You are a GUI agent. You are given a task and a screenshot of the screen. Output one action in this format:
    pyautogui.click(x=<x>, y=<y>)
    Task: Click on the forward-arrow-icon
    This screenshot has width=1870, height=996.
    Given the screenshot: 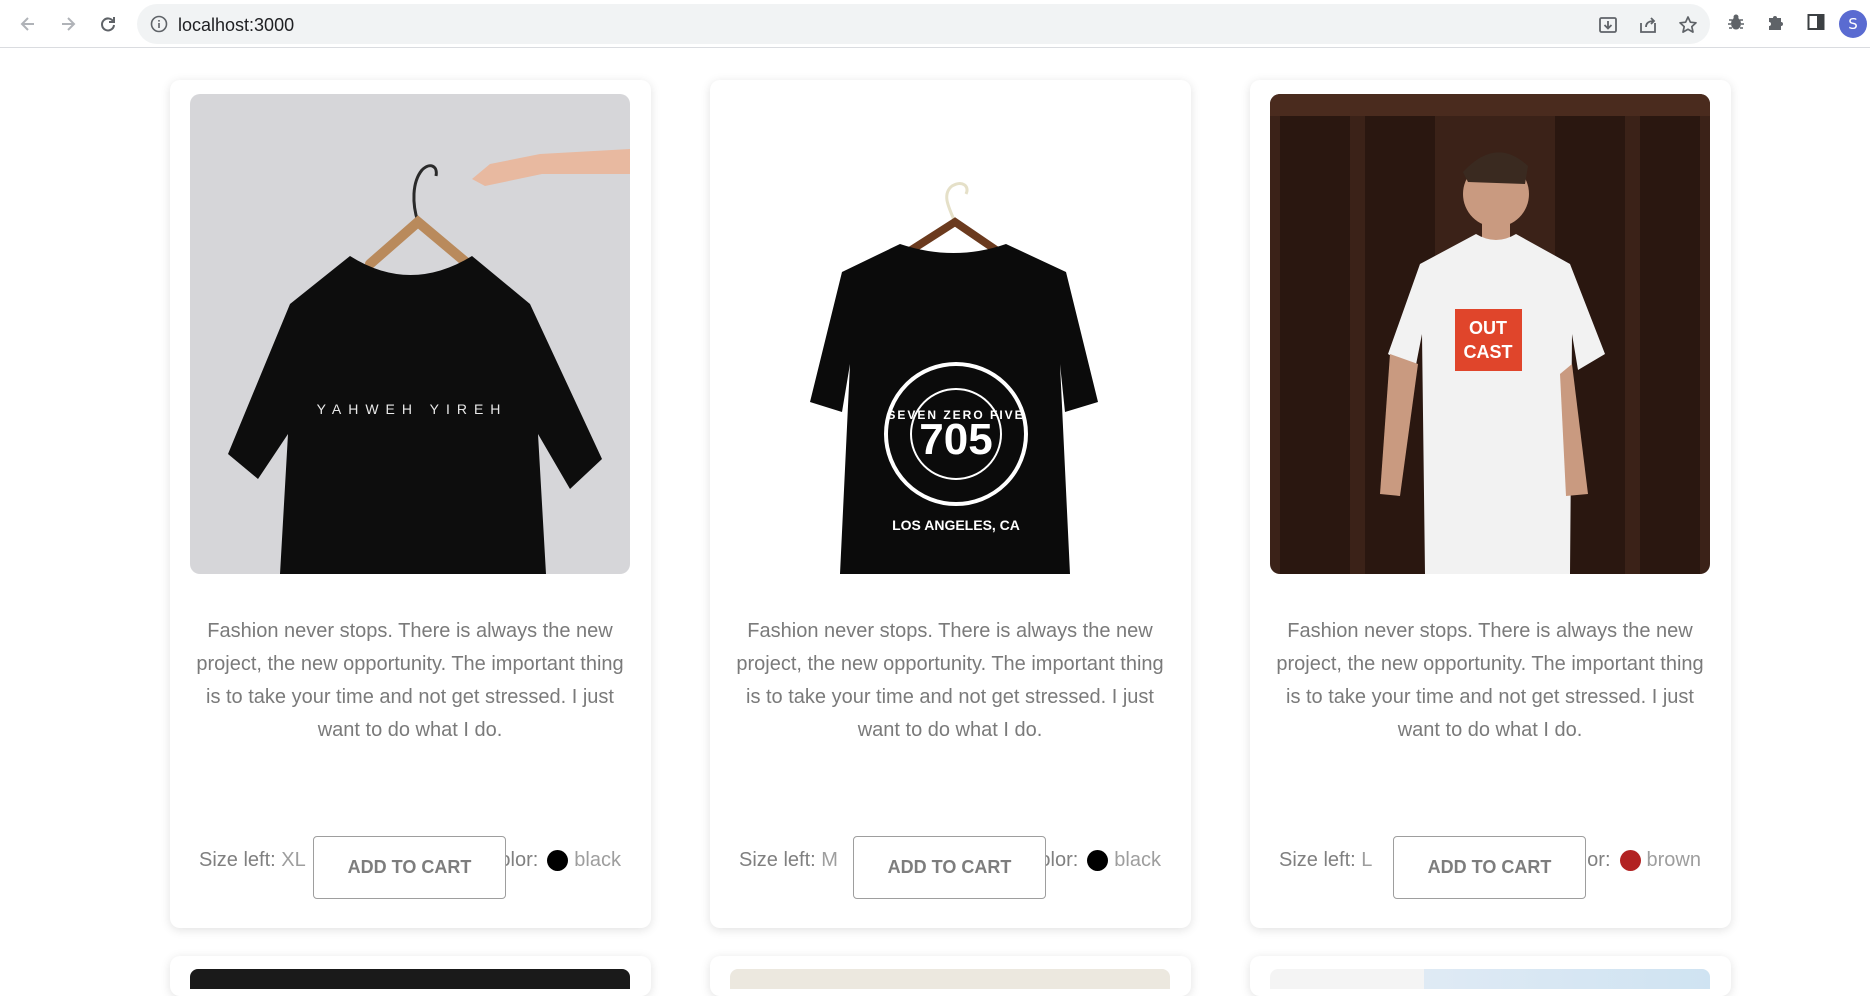 What is the action you would take?
    pyautogui.click(x=68, y=24)
    